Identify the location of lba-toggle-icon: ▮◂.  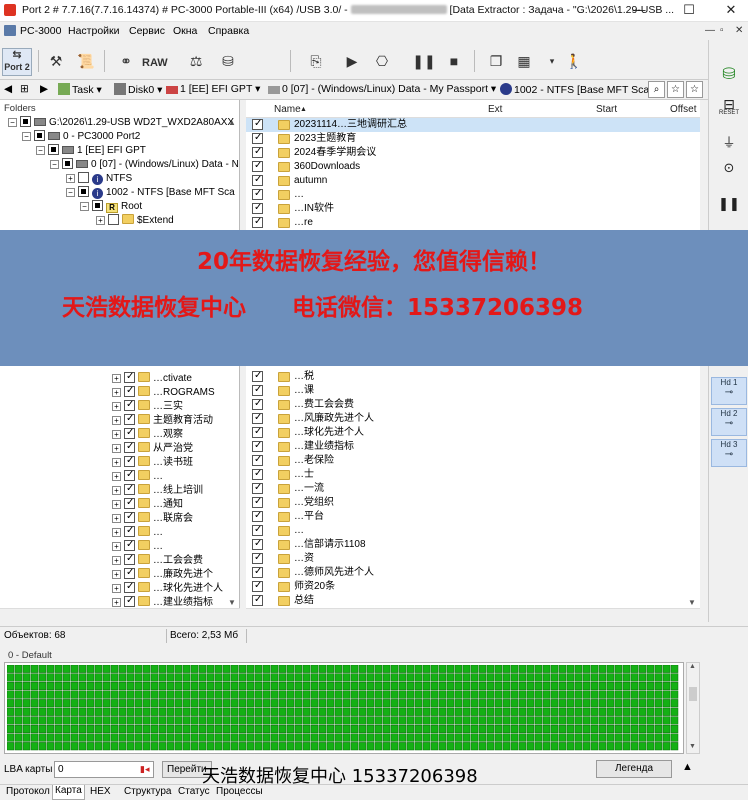
(144, 769).